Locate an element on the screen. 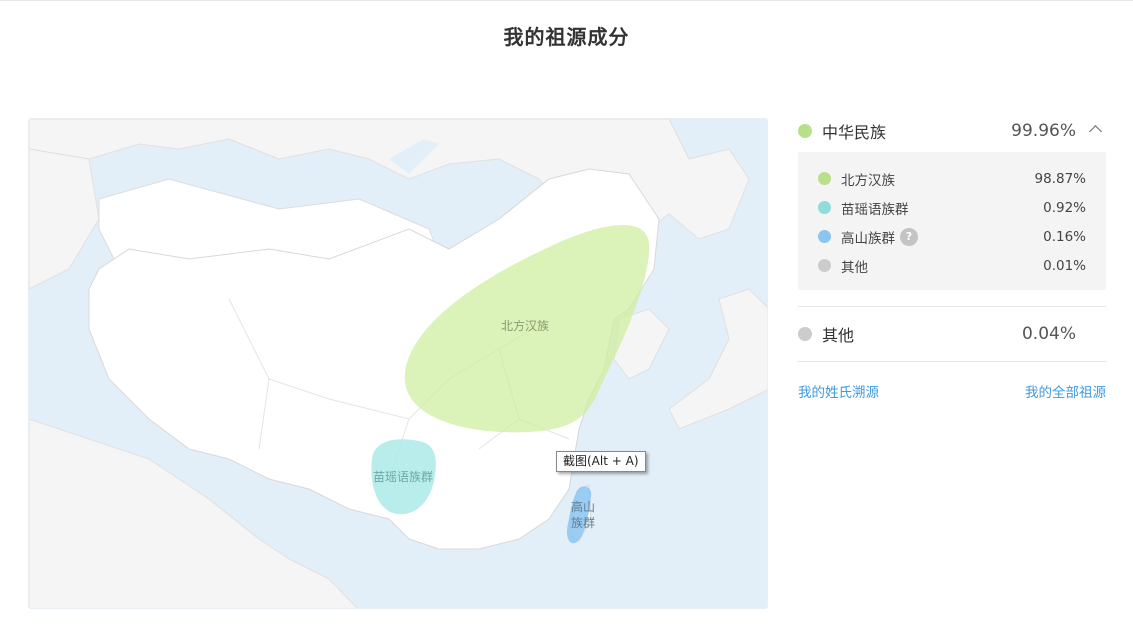  subgroup-name: 其他 is located at coordinates (854, 267).